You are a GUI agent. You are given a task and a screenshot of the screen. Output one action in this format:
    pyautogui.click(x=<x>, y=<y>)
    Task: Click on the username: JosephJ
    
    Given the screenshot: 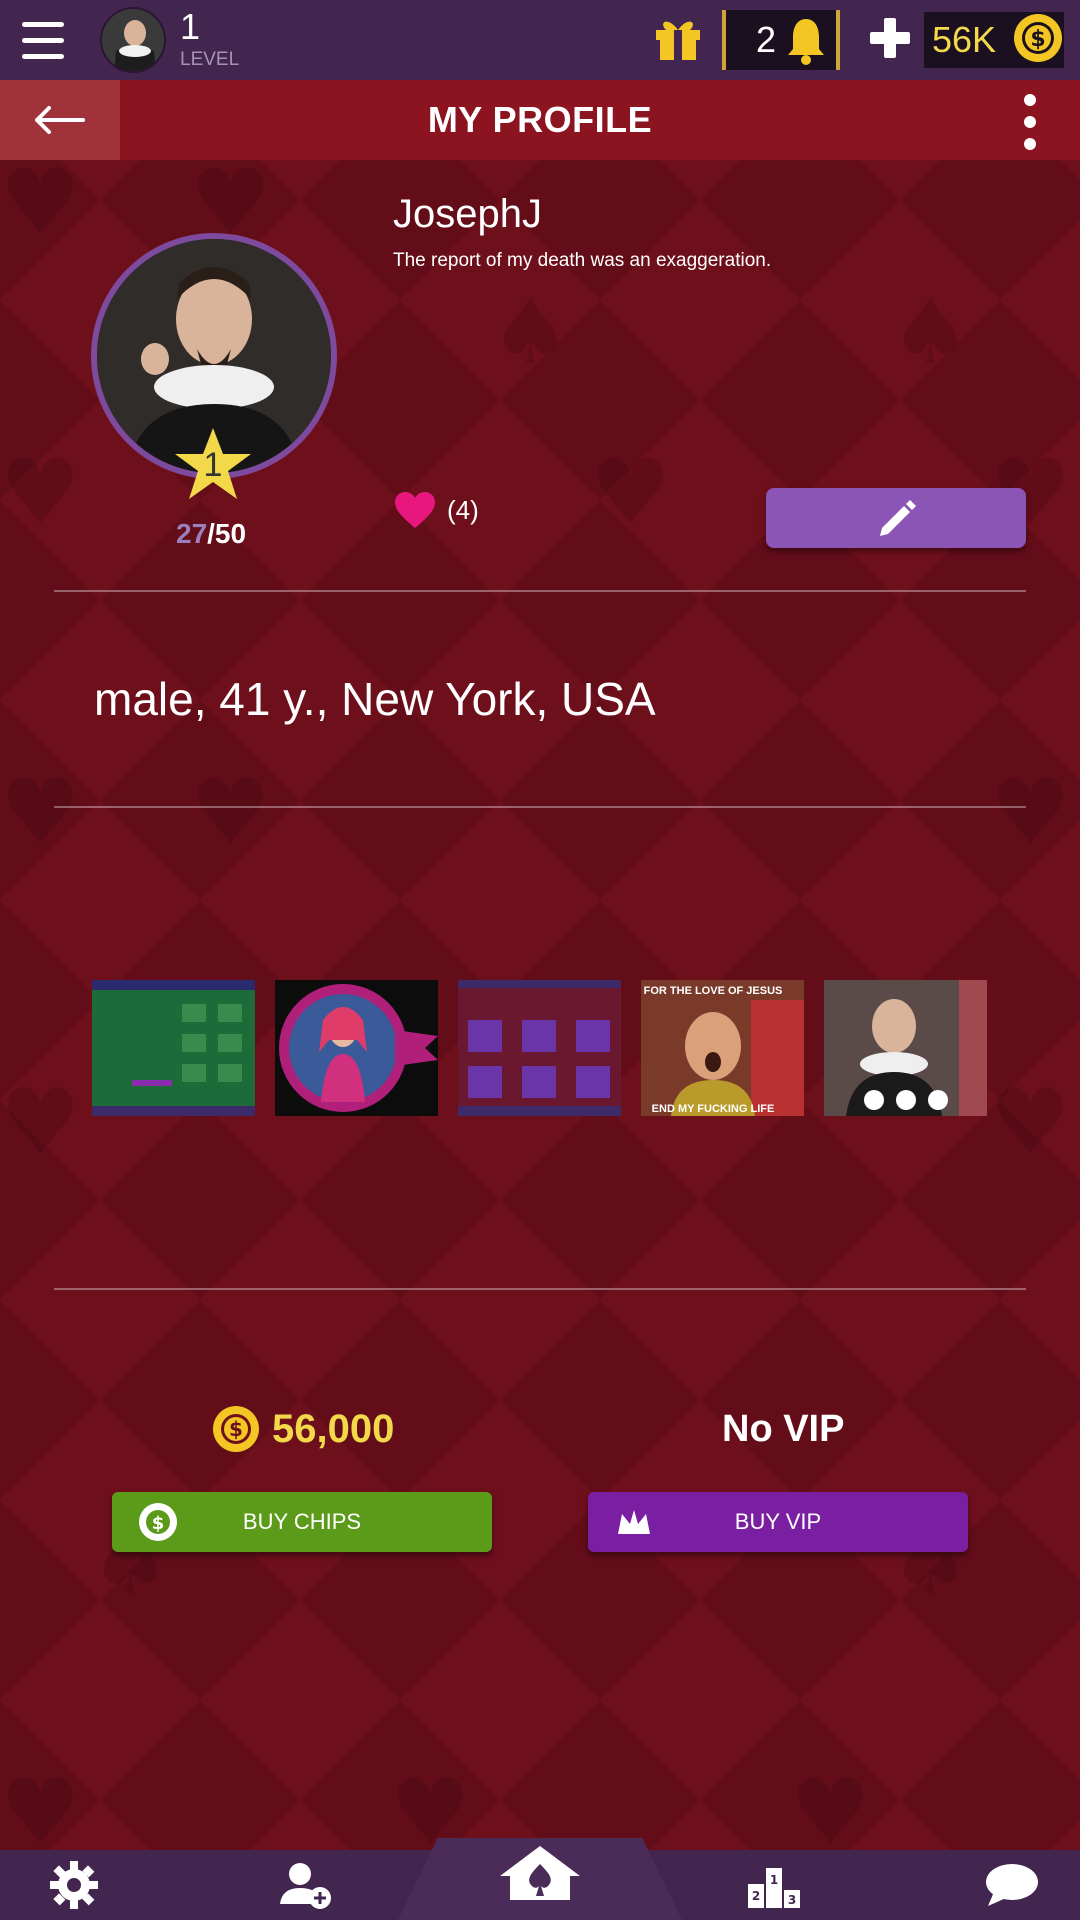 What is the action you would take?
    pyautogui.click(x=467, y=214)
    